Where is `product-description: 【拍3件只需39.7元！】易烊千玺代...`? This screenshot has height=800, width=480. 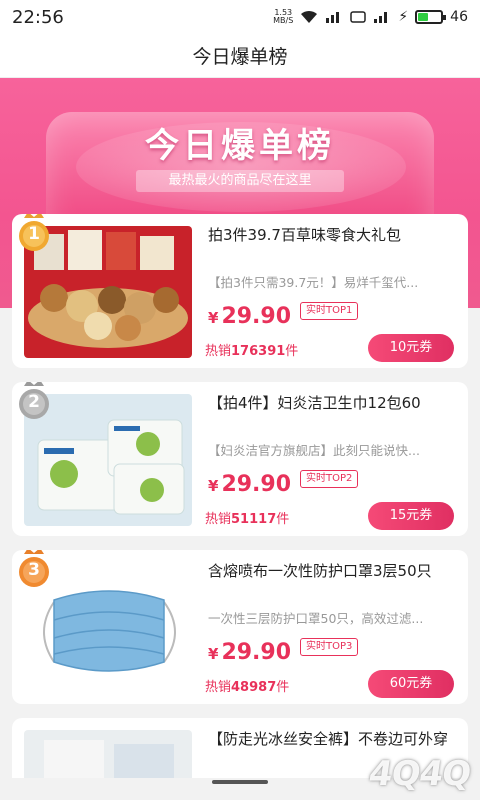 product-description: 【拍3件只需39.7元！】易烊千玺代... is located at coordinates (313, 282).